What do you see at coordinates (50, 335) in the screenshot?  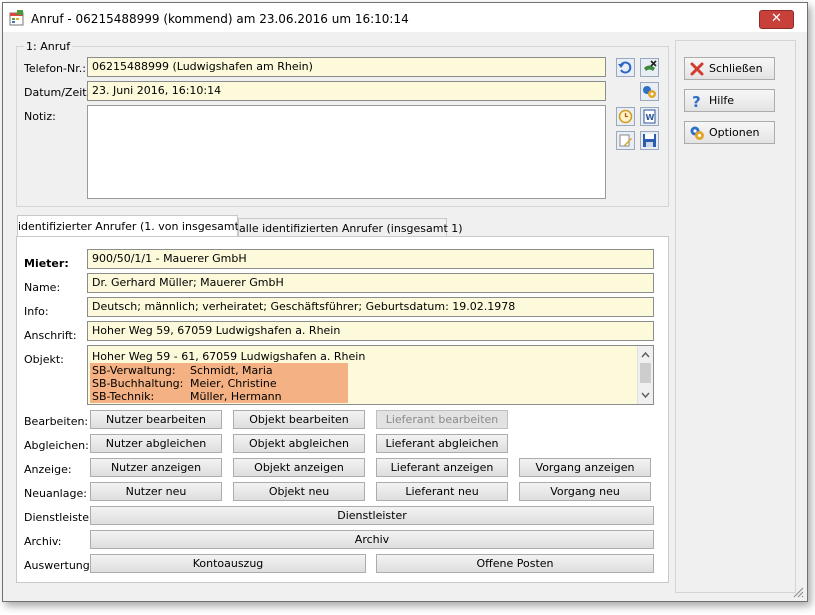 I see `address-label: Anschrift:` at bounding box center [50, 335].